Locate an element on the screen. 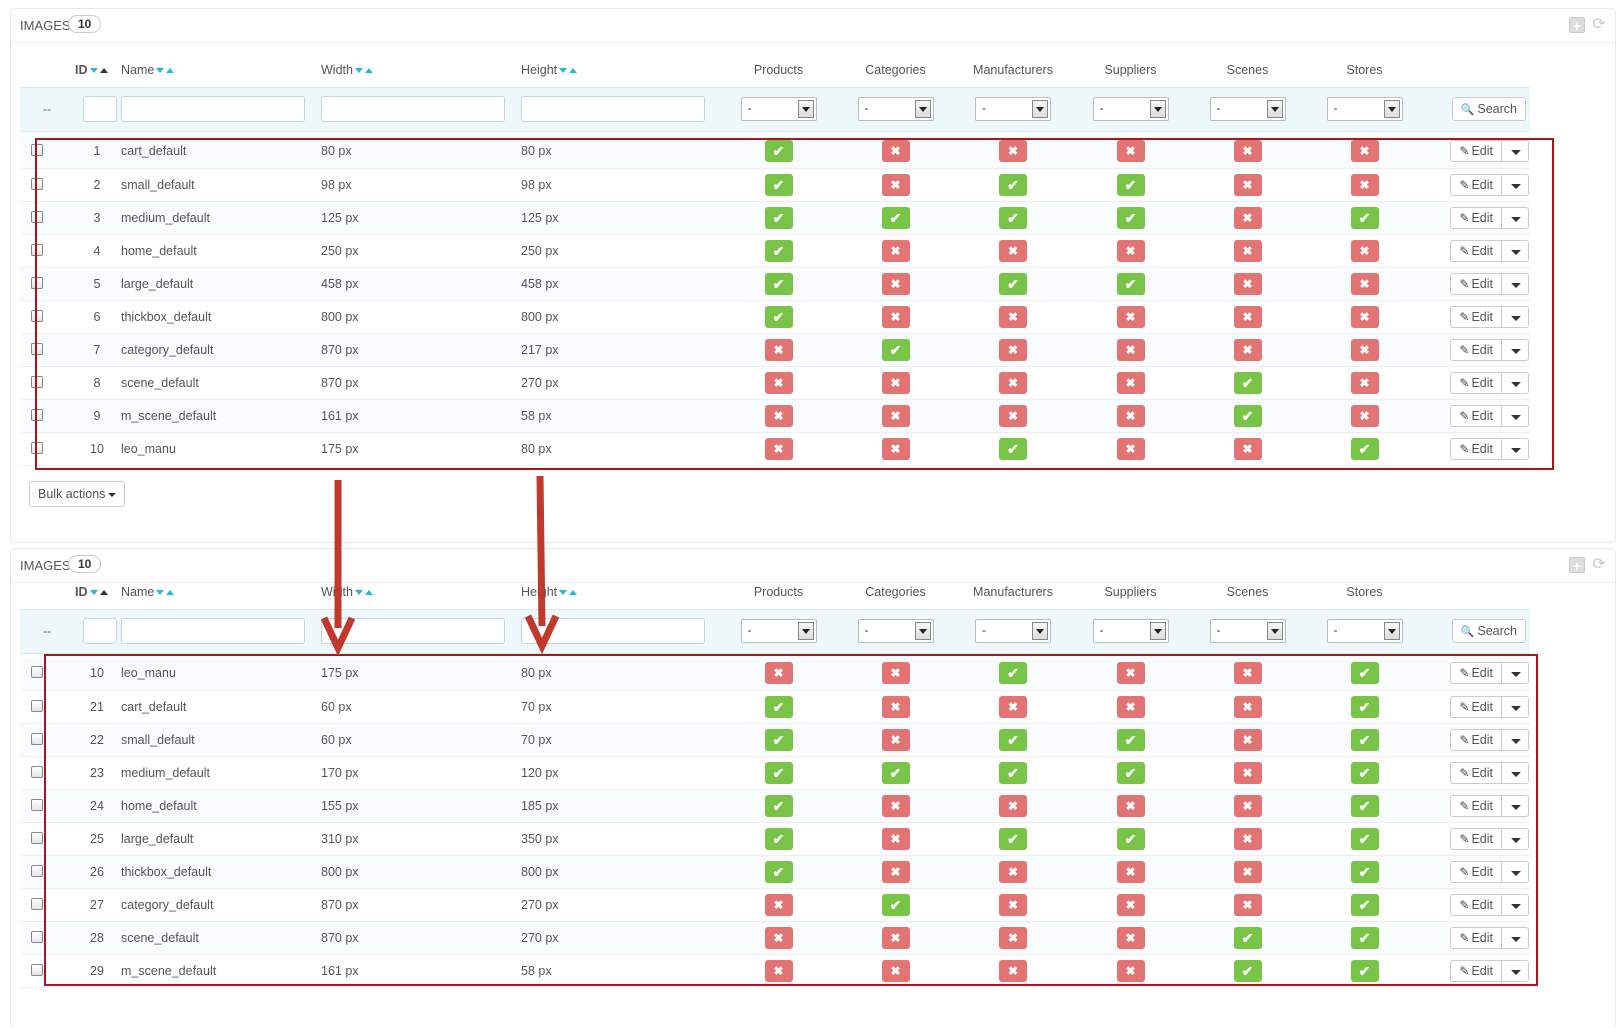 Image resolution: width=1622 pixels, height=1028 pixels. refresh-icon: ⟳ is located at coordinates (1599, 565).